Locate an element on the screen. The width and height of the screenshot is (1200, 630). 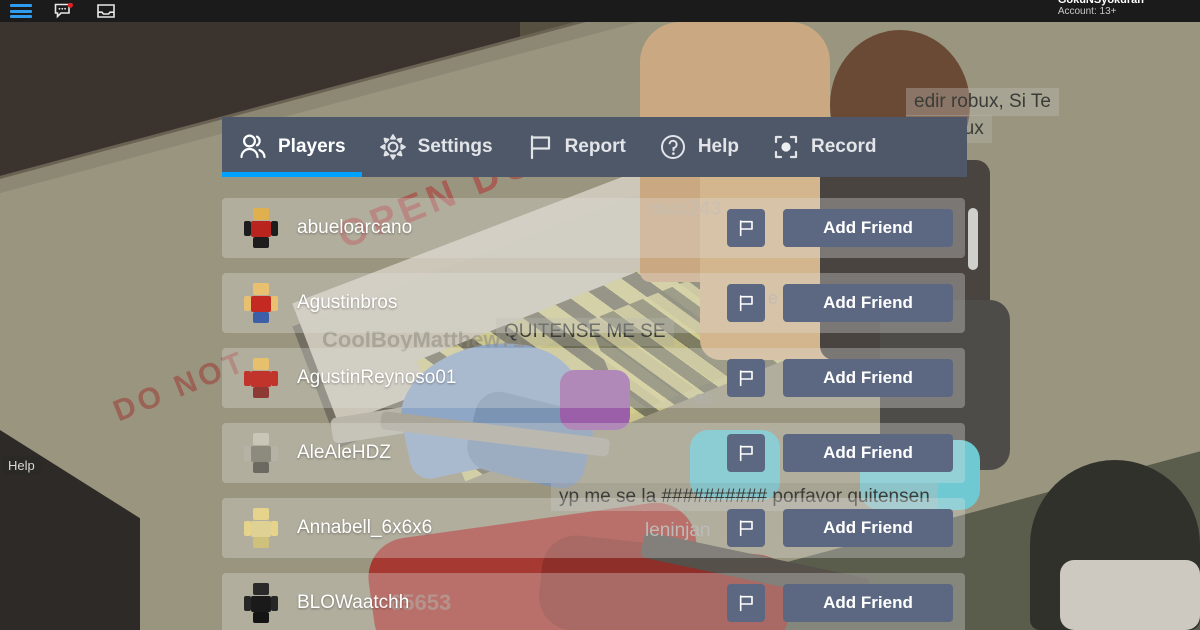
table-row: AleAleHDZ Add Friend is located at coordinates (593, 453).